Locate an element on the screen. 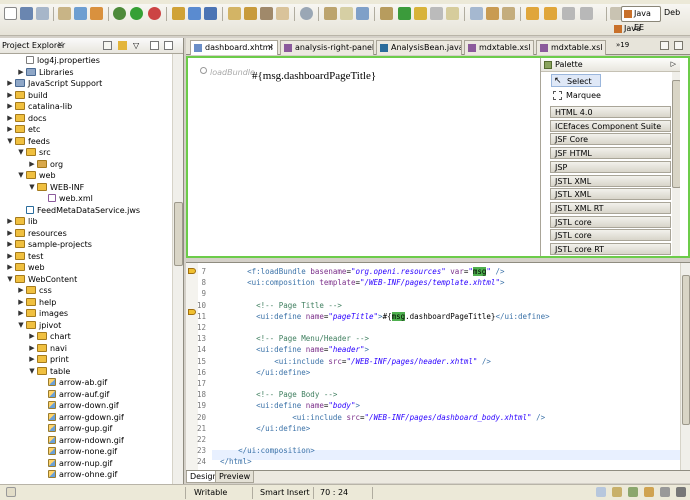 Image resolution: width=690 pixels, height=500 pixels. tree-item: ▶ sample-projects is located at coordinates (49, 244).